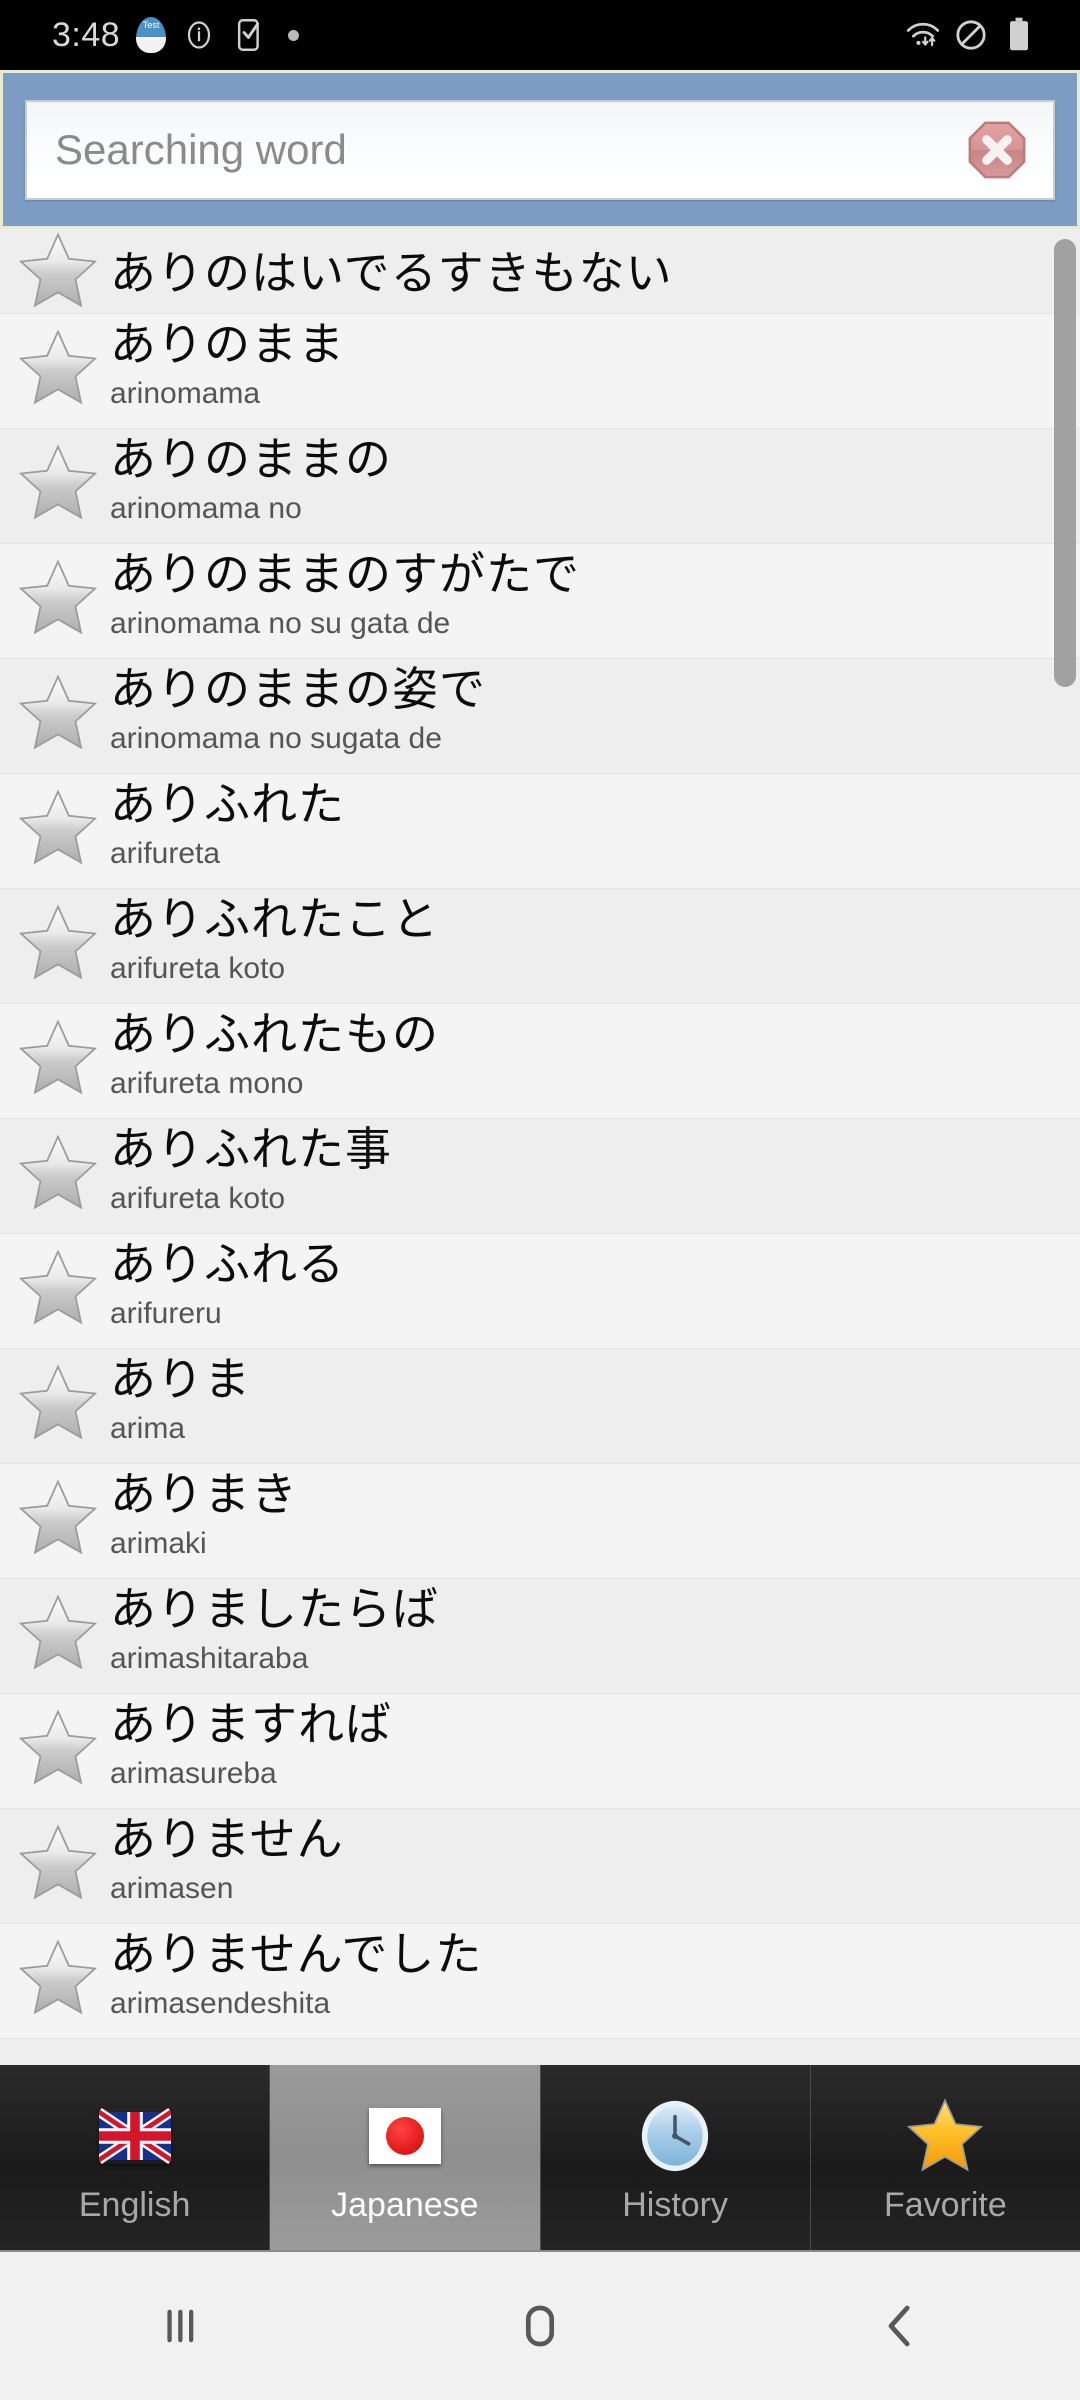 The image size is (1080, 2400). I want to click on list-item: ありふれる arifureru, so click(540, 1291).